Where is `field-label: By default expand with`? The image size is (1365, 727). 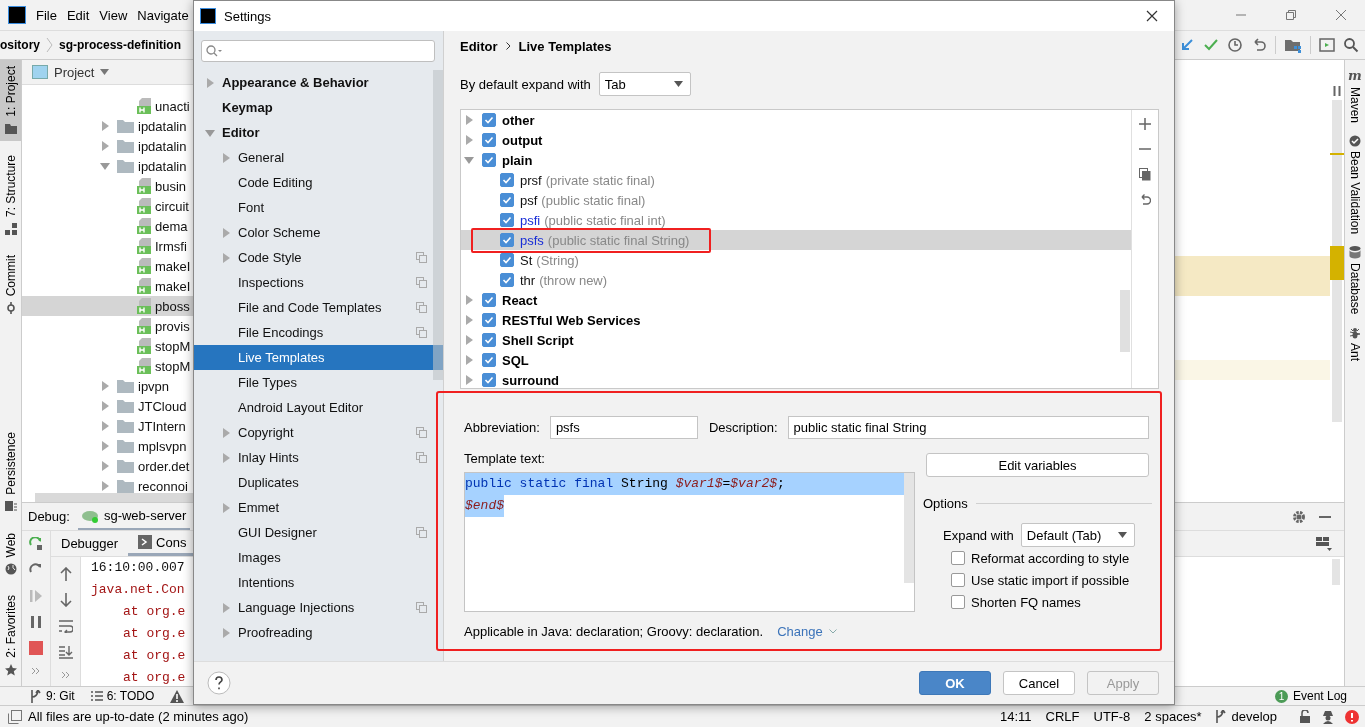 field-label: By default expand with is located at coordinates (525, 84).